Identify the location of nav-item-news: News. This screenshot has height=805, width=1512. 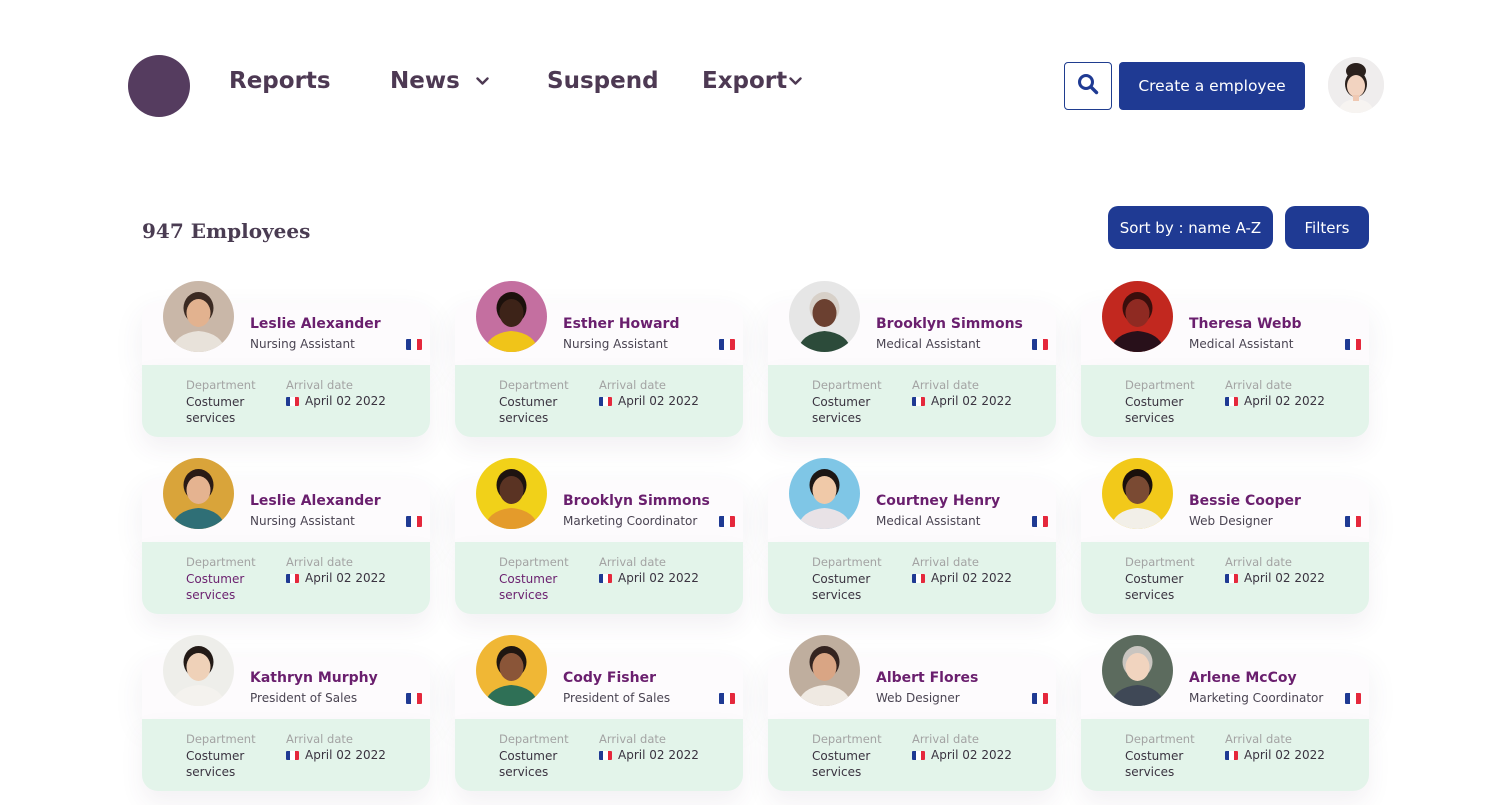
(439, 81).